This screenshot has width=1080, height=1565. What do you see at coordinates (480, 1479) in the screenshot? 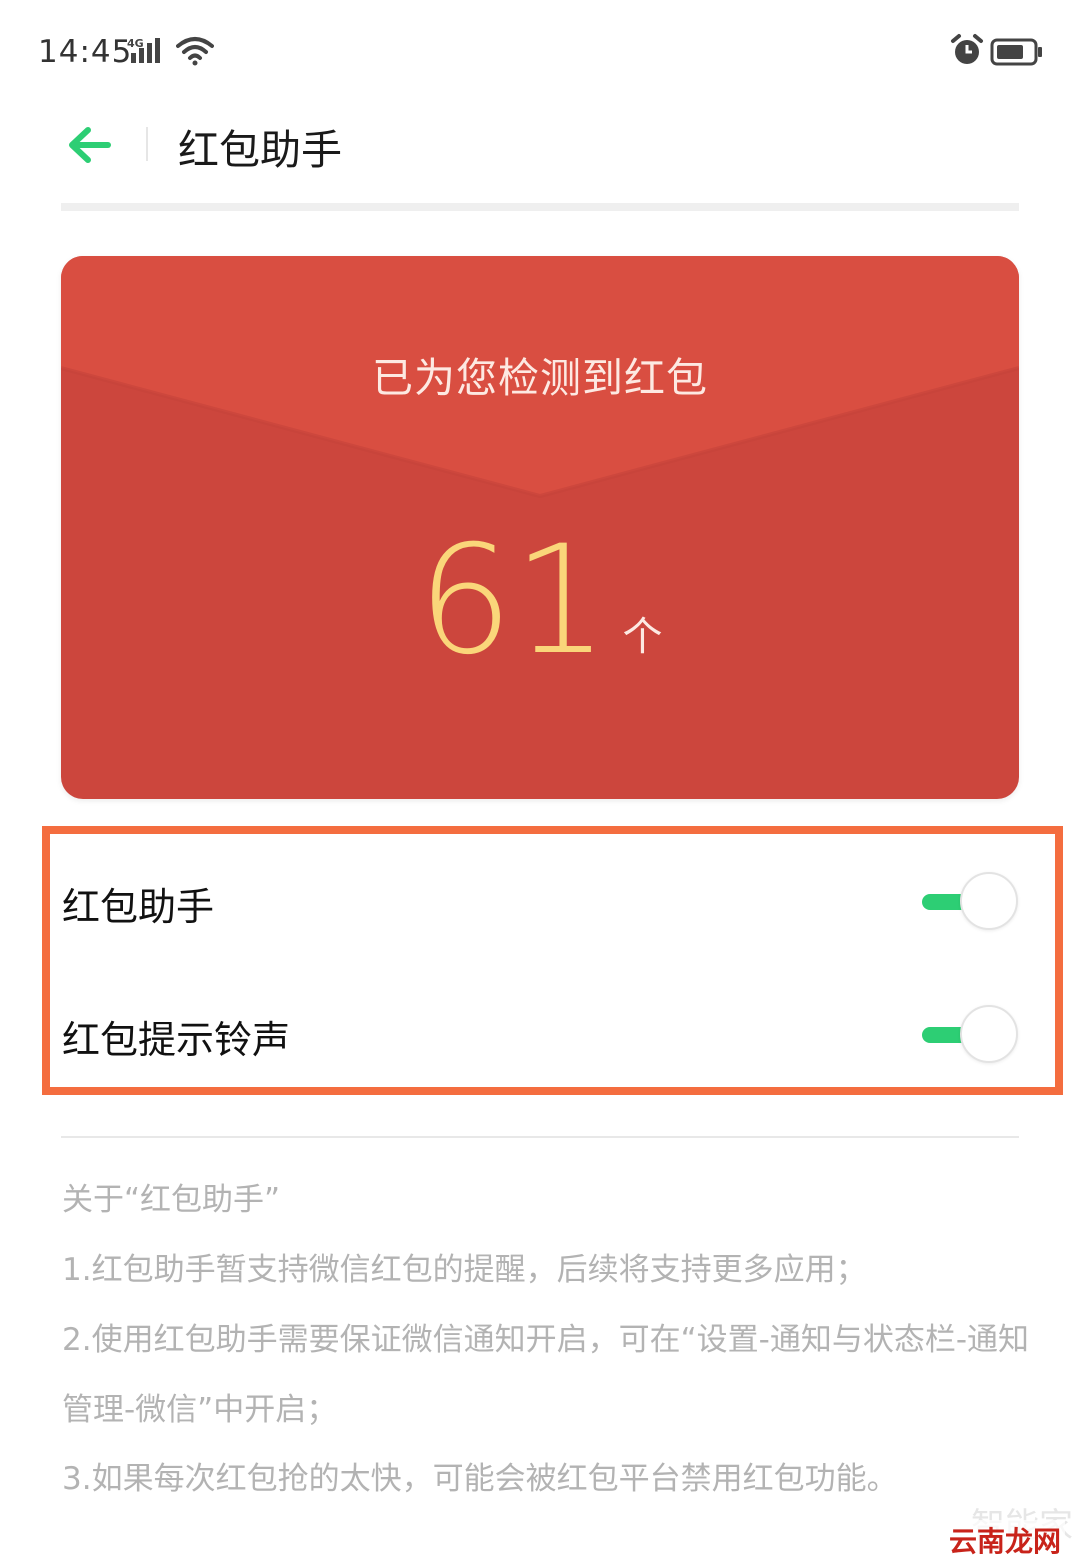
I see `about-line-4: 3.如果每次红包抢的太快，可能会被红包平台禁用红包功能。` at bounding box center [480, 1479].